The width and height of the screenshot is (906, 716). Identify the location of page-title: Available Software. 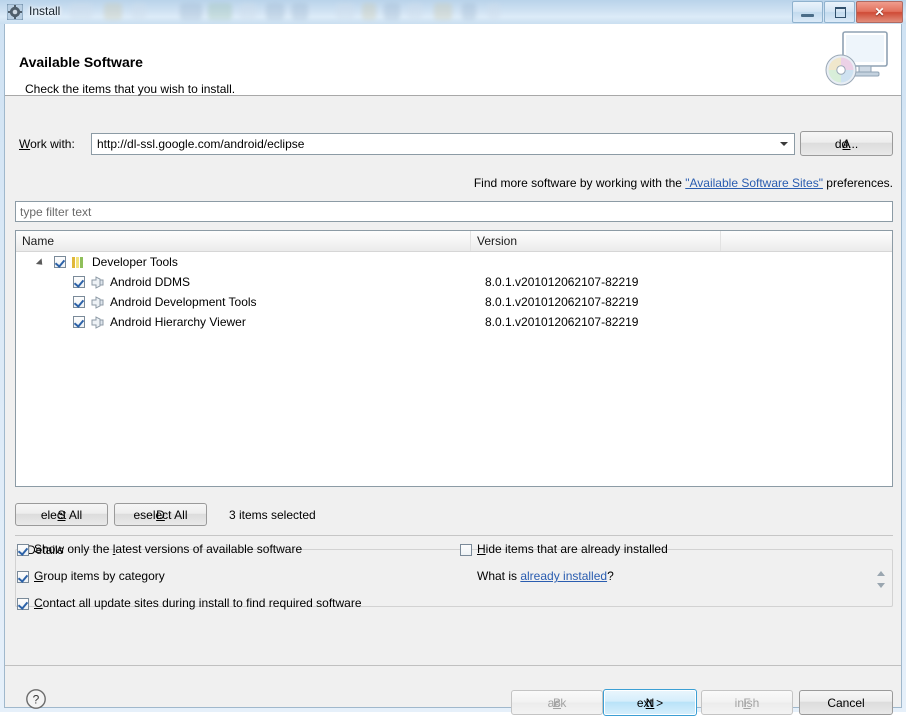
(81, 62).